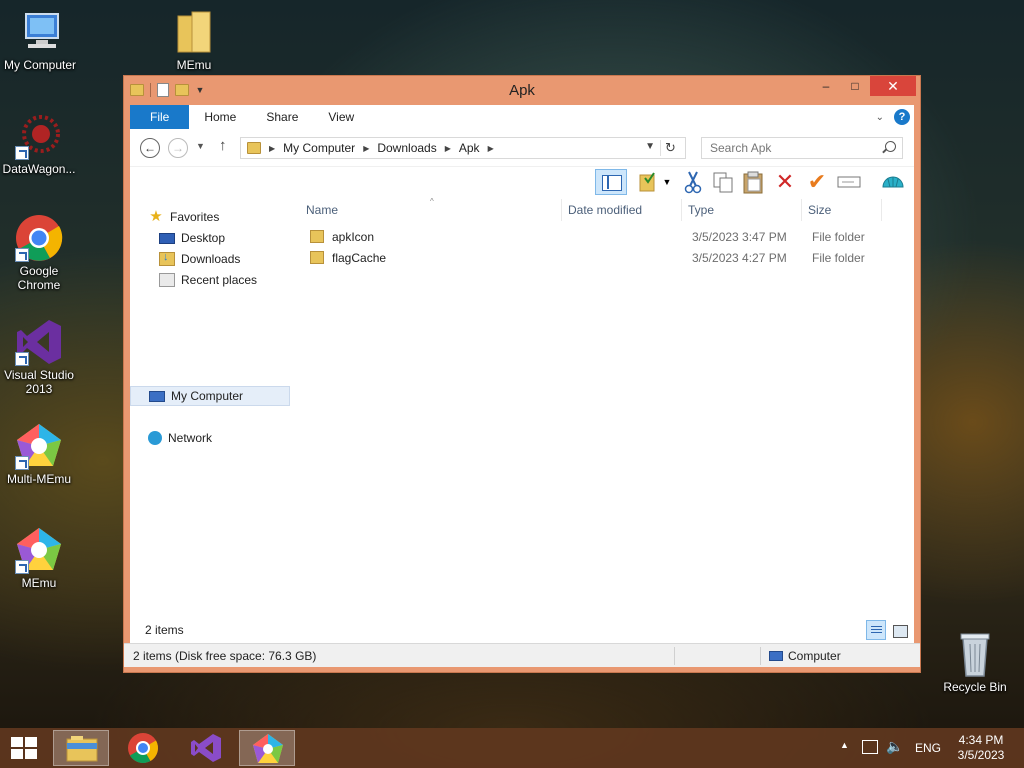 The height and width of the screenshot is (768, 1024). I want to click on nav-downloads: Downloads, so click(210, 259).